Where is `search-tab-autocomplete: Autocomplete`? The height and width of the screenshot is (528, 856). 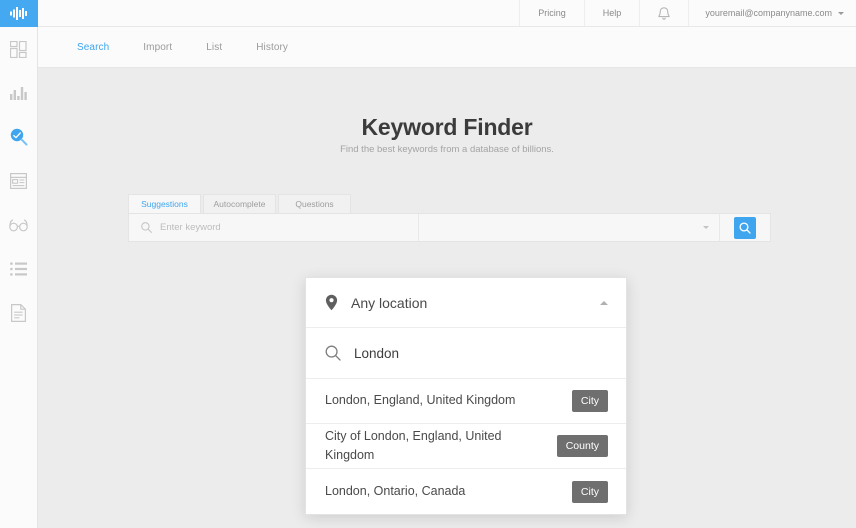 search-tab-autocomplete: Autocomplete is located at coordinates (239, 203).